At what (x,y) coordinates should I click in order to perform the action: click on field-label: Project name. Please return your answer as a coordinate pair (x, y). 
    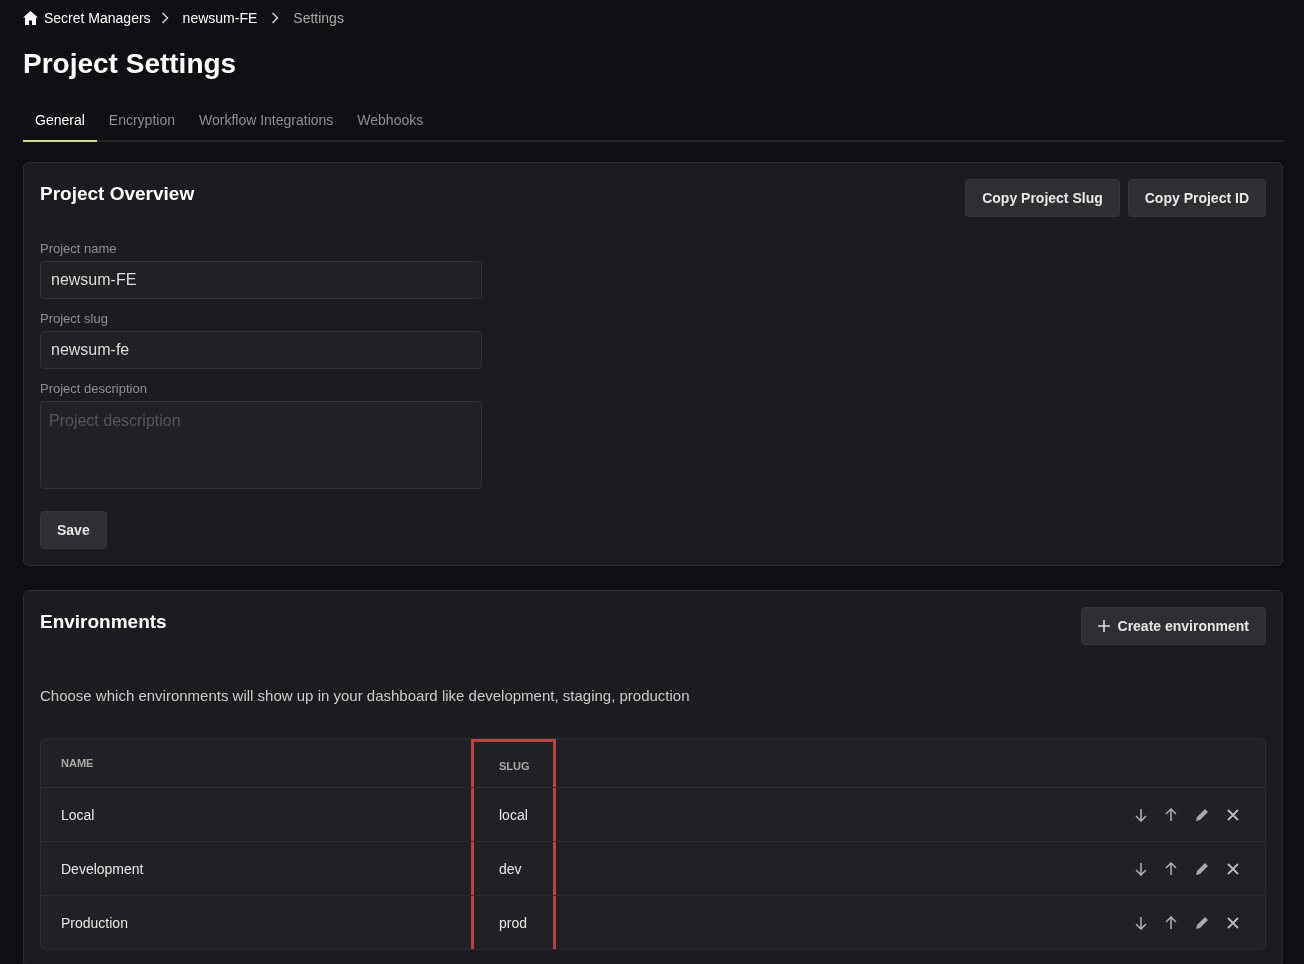
    Looking at the image, I should click on (79, 248).